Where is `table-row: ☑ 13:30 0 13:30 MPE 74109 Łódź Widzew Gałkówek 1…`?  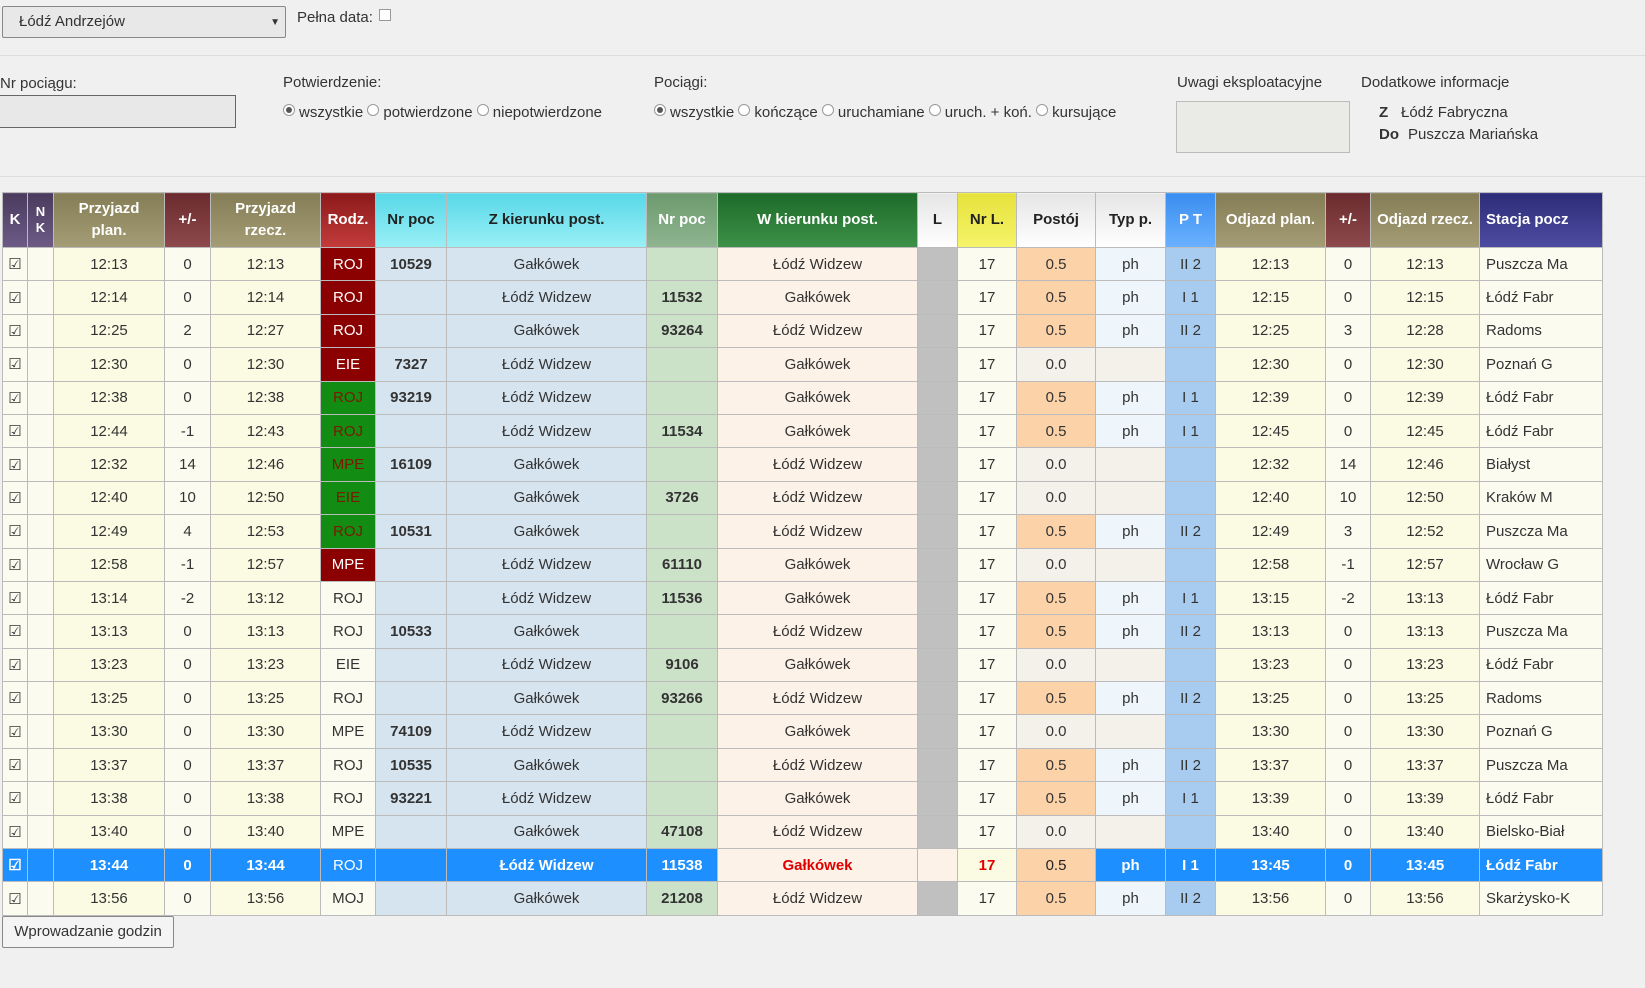
table-row: ☑ 13:30 0 13:30 MPE 74109 Łódź Widzew Gałkówek 1… is located at coordinates (802, 731).